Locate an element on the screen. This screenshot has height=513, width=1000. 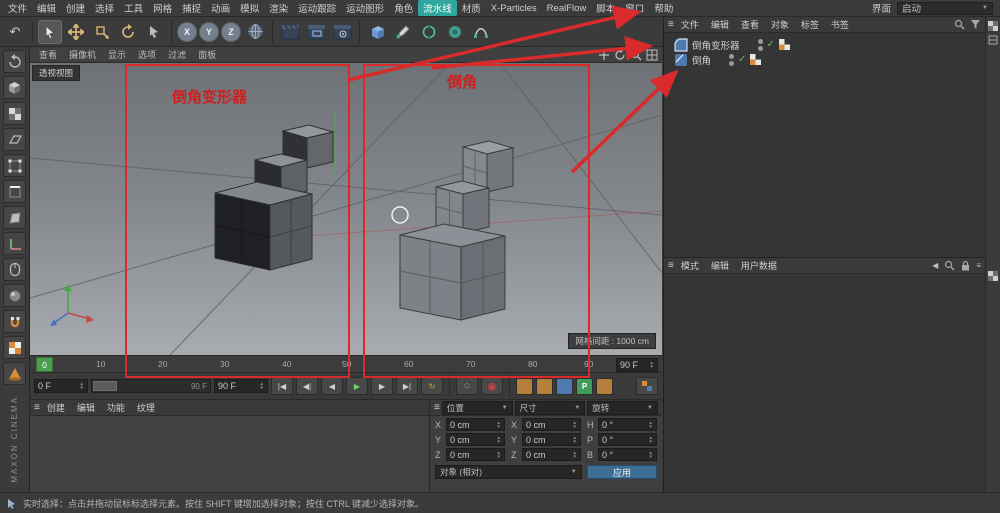
om-menu-item: 查看 is located at coordinates (750, 24).